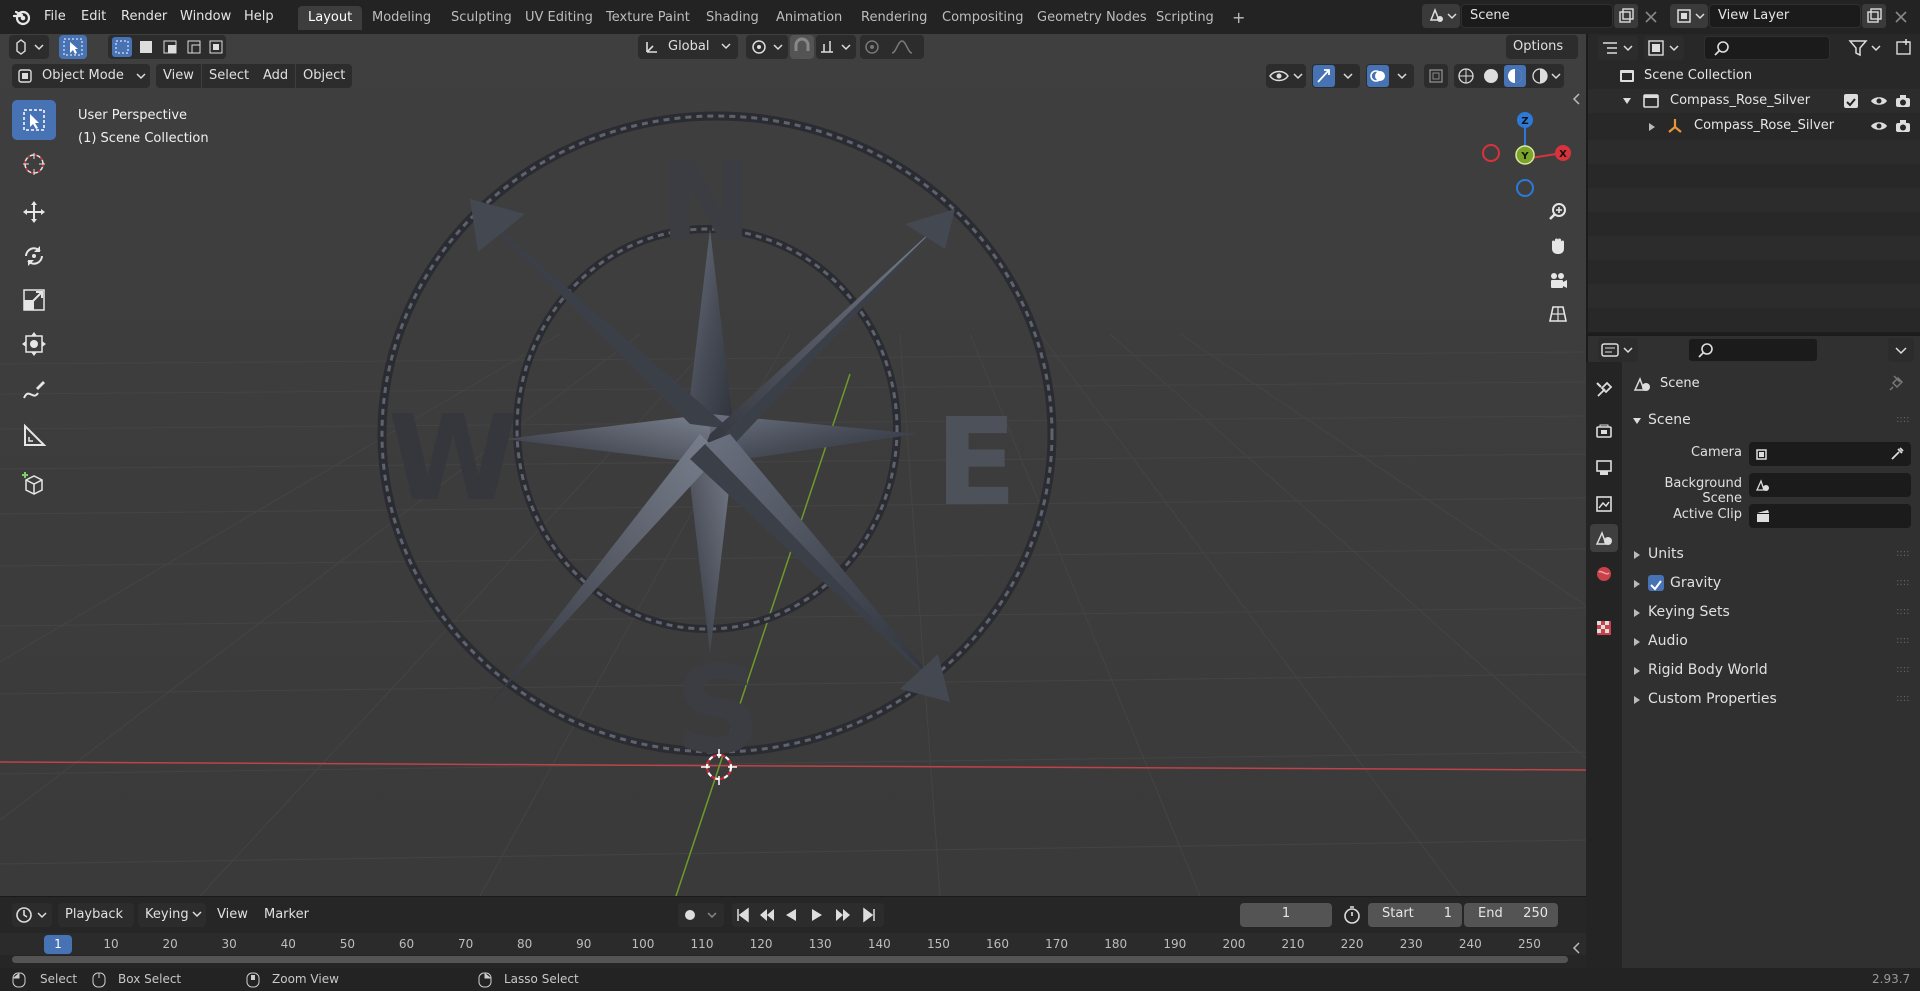 The image size is (1920, 991). Describe the element at coordinates (144, 17) in the screenshot. I see `menu-render: Render` at that location.